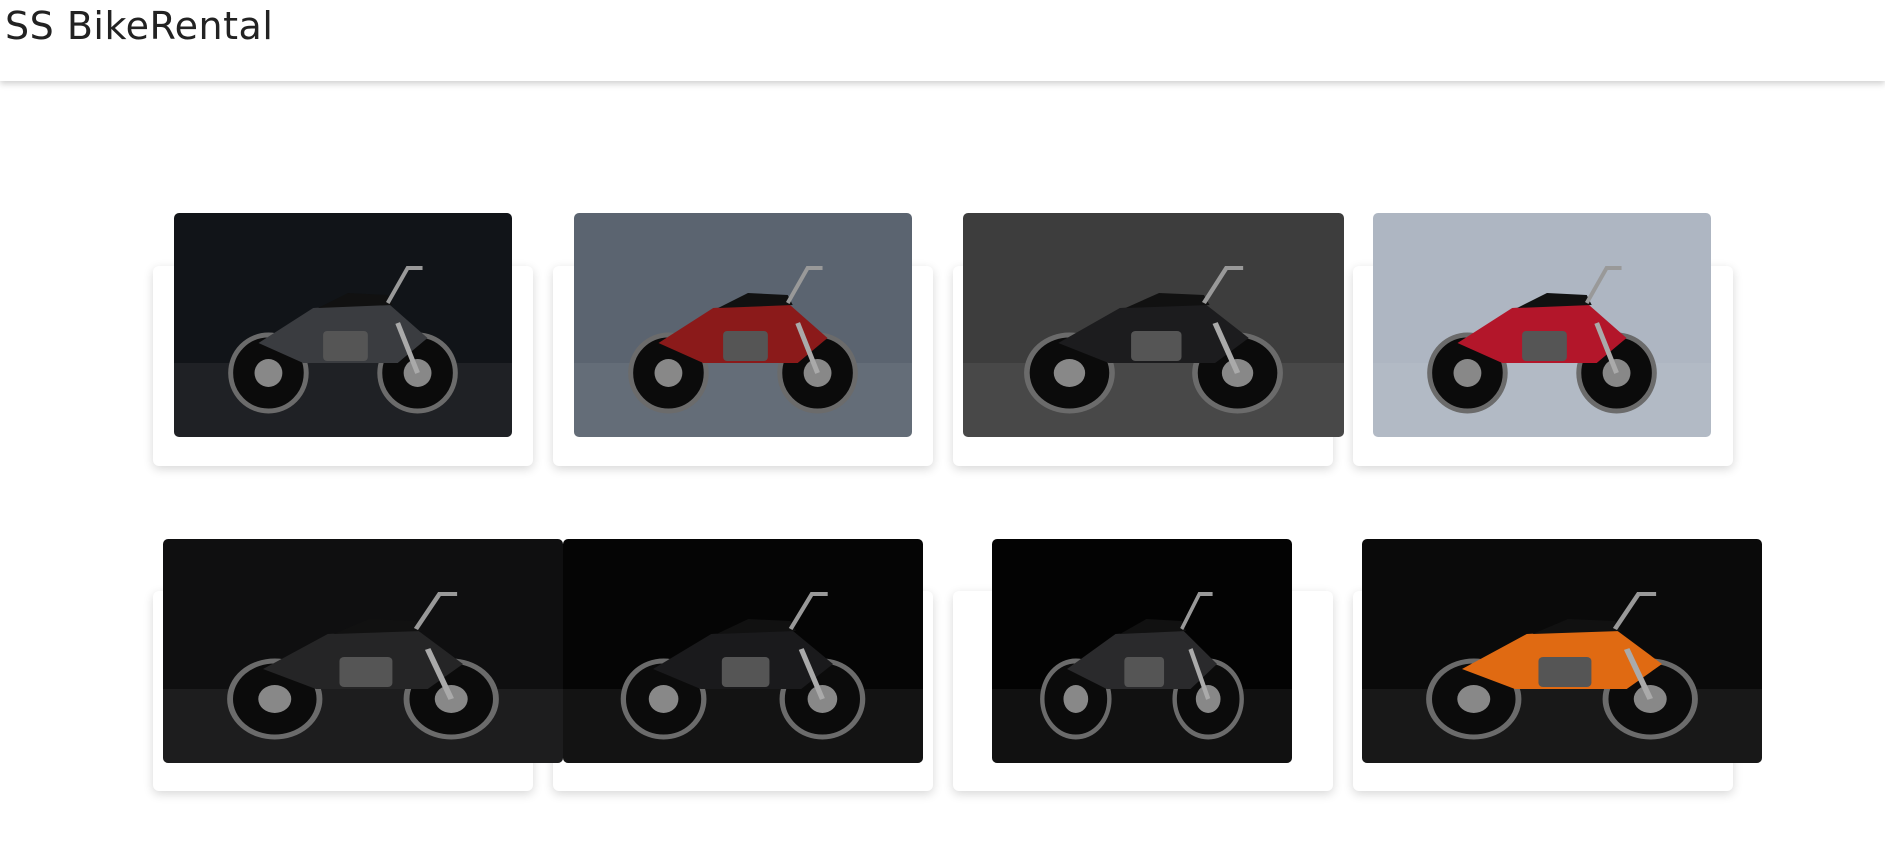 The width and height of the screenshot is (1885, 861). What do you see at coordinates (139, 26) in the screenshot?
I see `brand-title: SS BikeRental` at bounding box center [139, 26].